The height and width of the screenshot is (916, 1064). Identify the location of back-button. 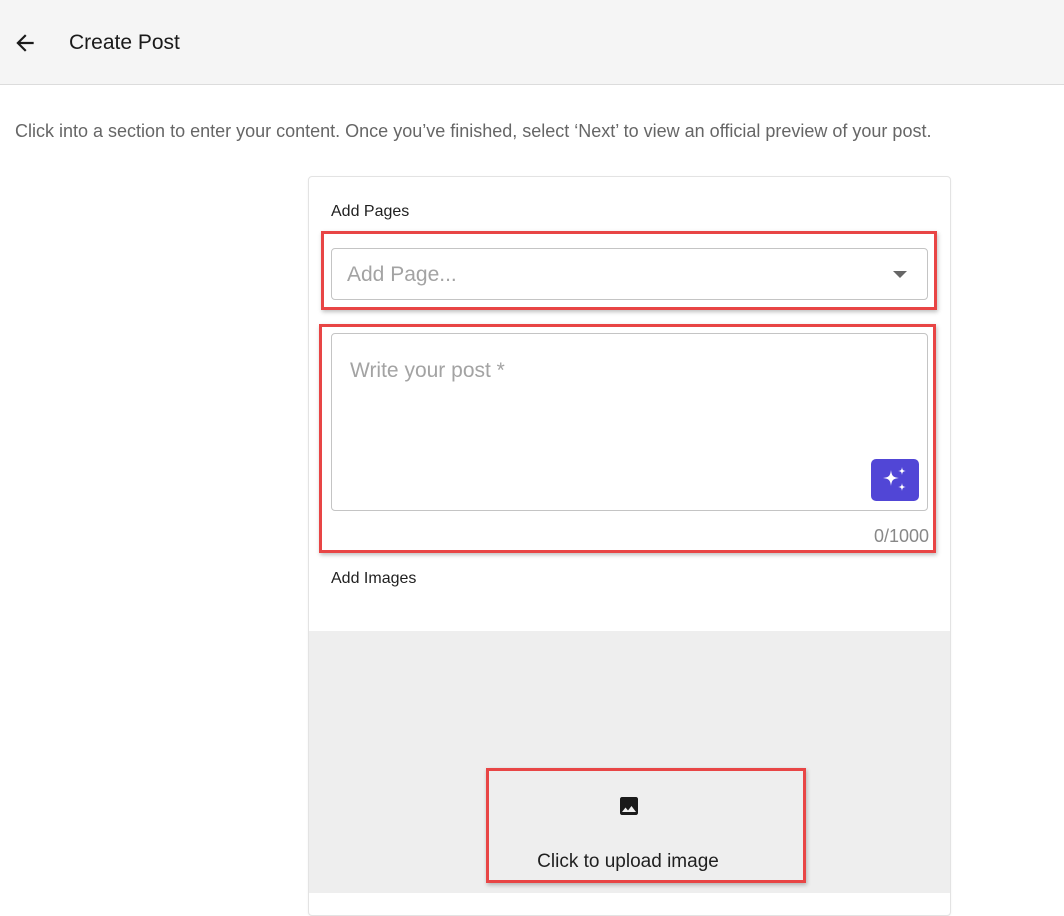
(25, 43).